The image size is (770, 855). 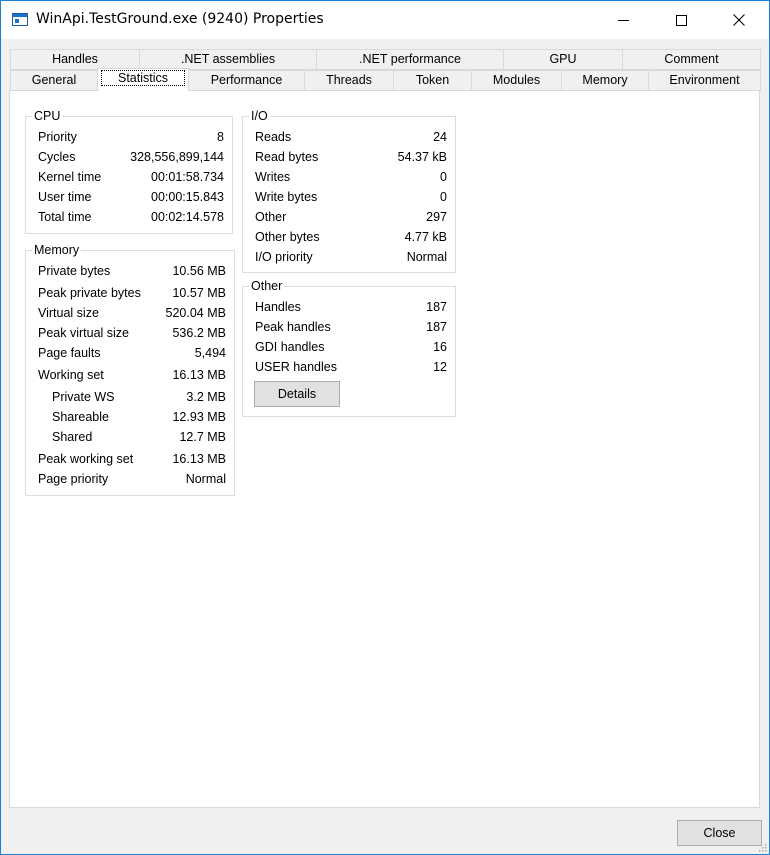 I want to click on memory-working-set-row: Working set 16.13 MB, so click(x=130, y=377).